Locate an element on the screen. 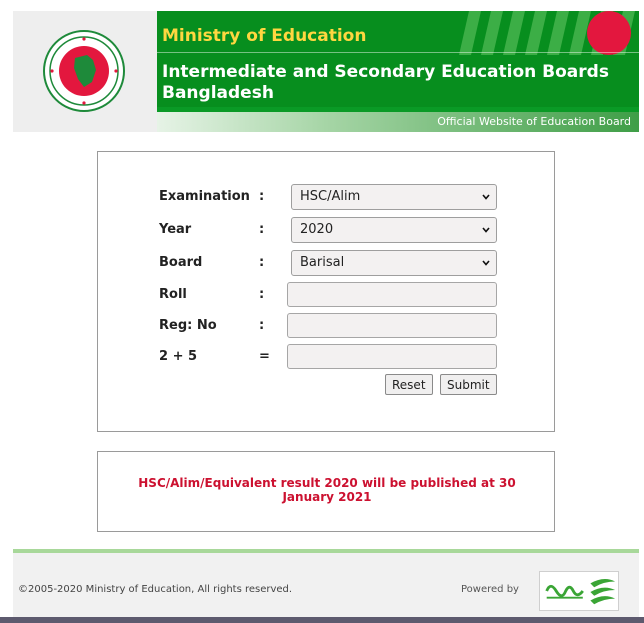 The width and height of the screenshot is (644, 623). roll-label: Roll is located at coordinates (173, 294).